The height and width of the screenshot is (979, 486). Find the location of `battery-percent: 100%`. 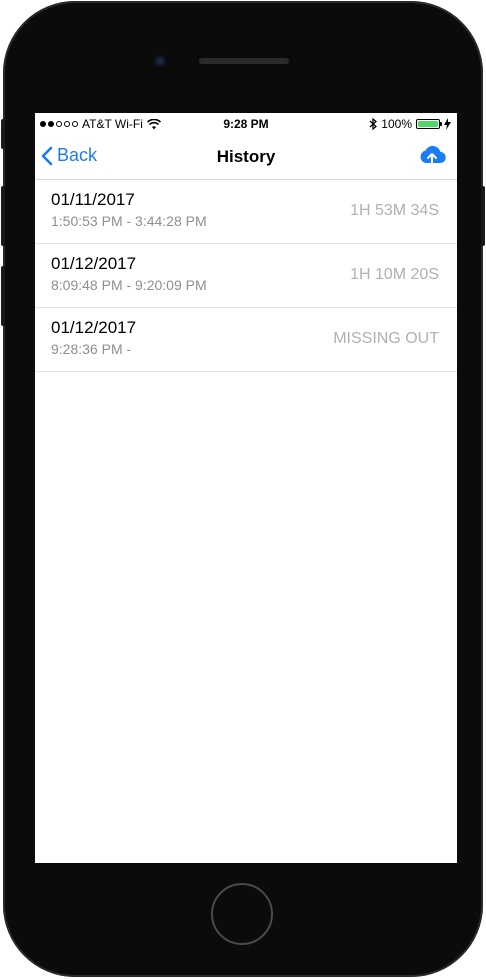

battery-percent: 100% is located at coordinates (396, 124).